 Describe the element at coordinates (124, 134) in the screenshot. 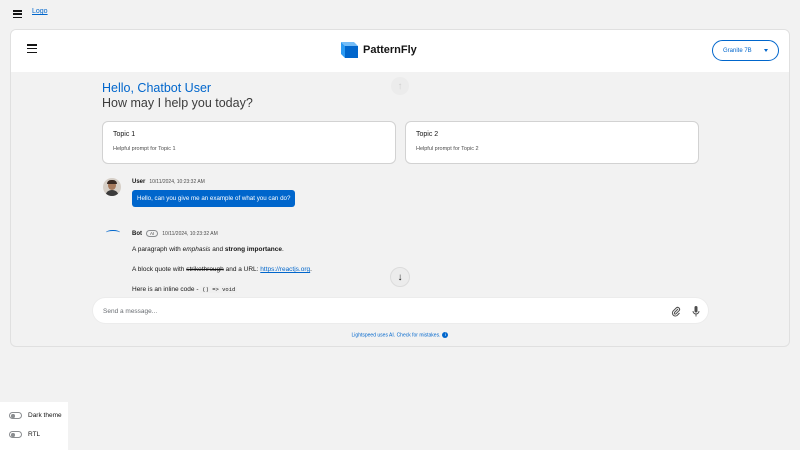

I see `prompt-title: Topic 1` at that location.